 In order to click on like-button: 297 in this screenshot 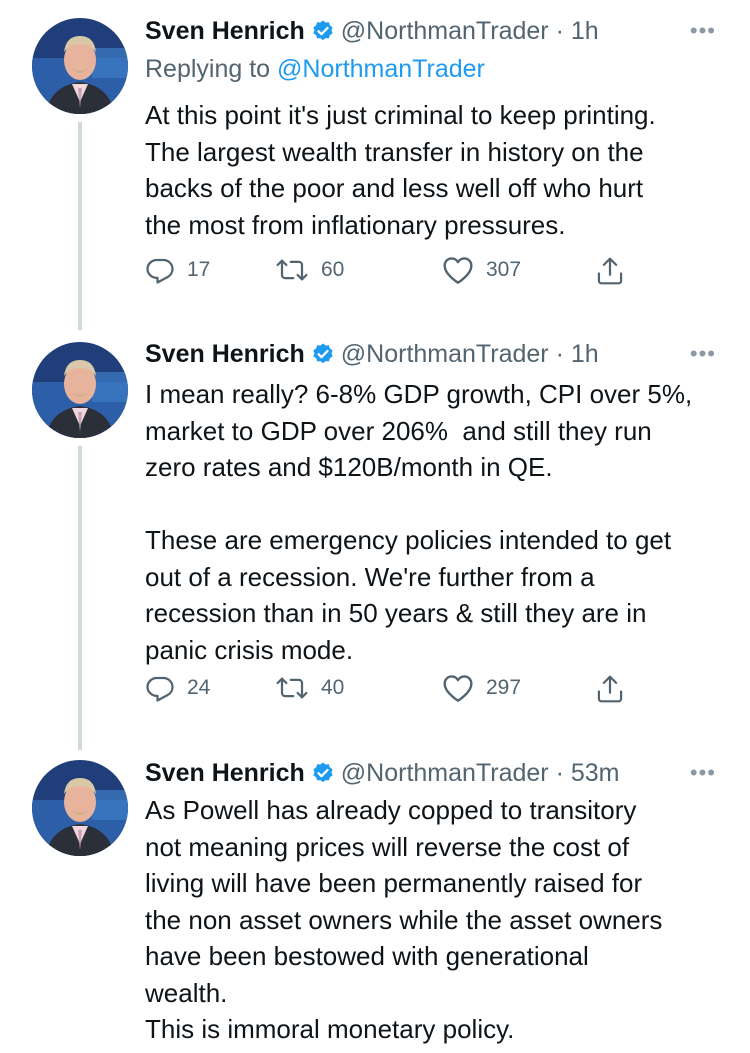, I will do `click(481, 688)`.